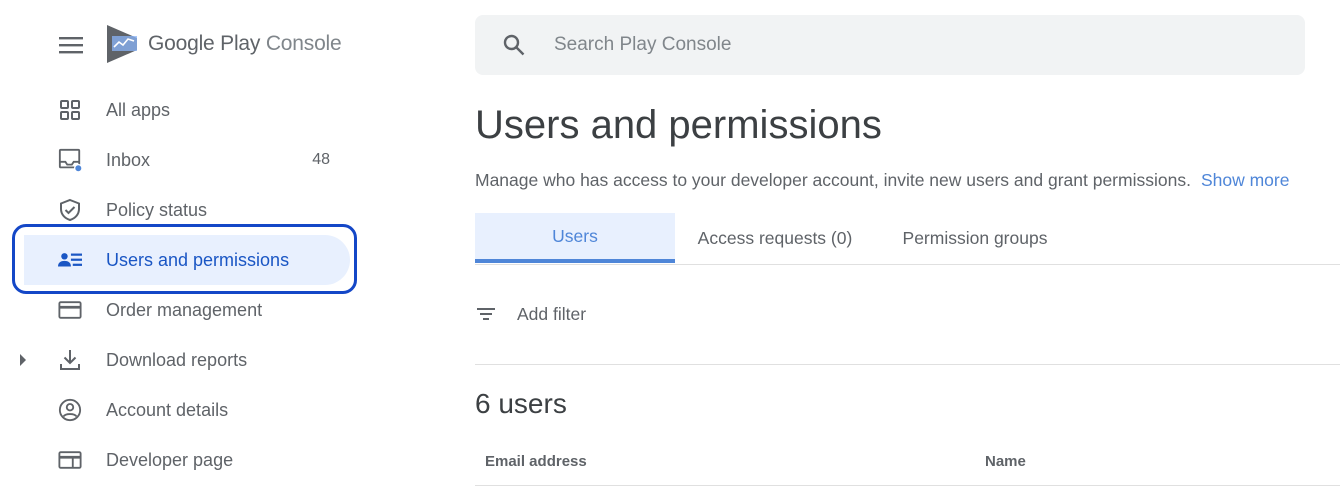 The image size is (1340, 494). Describe the element at coordinates (552, 313) in the screenshot. I see `add-filter-label: Add filter` at that location.